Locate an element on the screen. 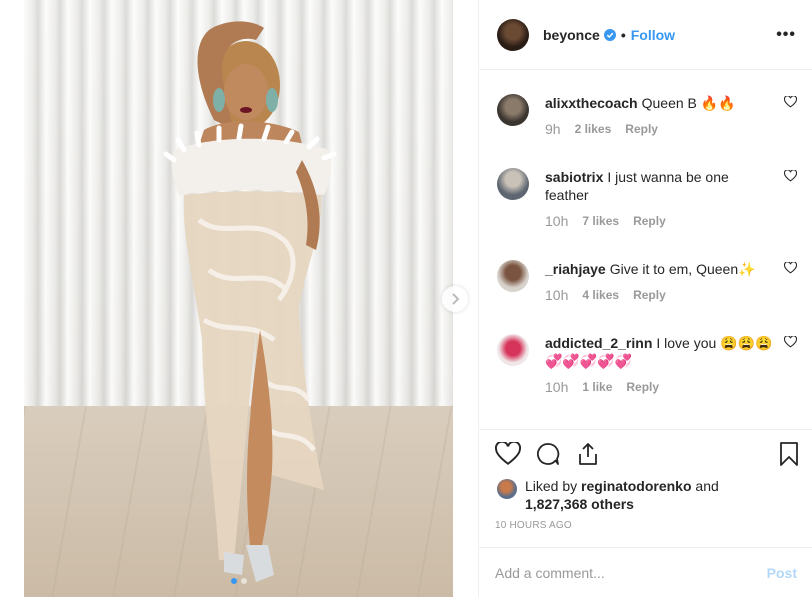 The width and height of the screenshot is (812, 597). comment-meta: 10h 1 like Reply is located at coordinates (676, 387).